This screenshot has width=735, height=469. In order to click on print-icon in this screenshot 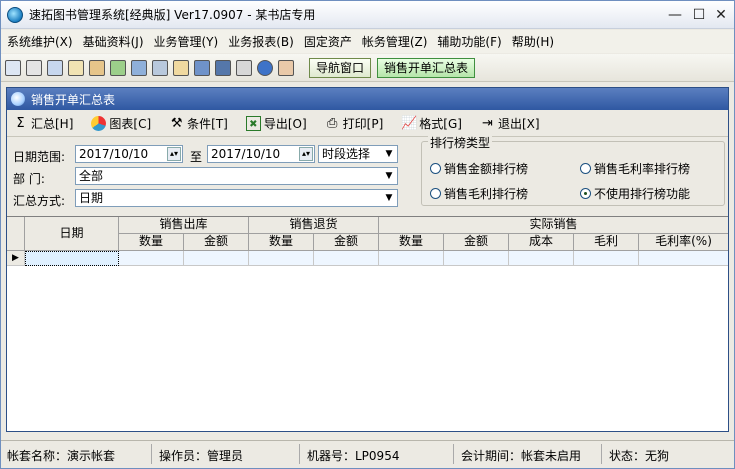, I will do `click(244, 67)`.